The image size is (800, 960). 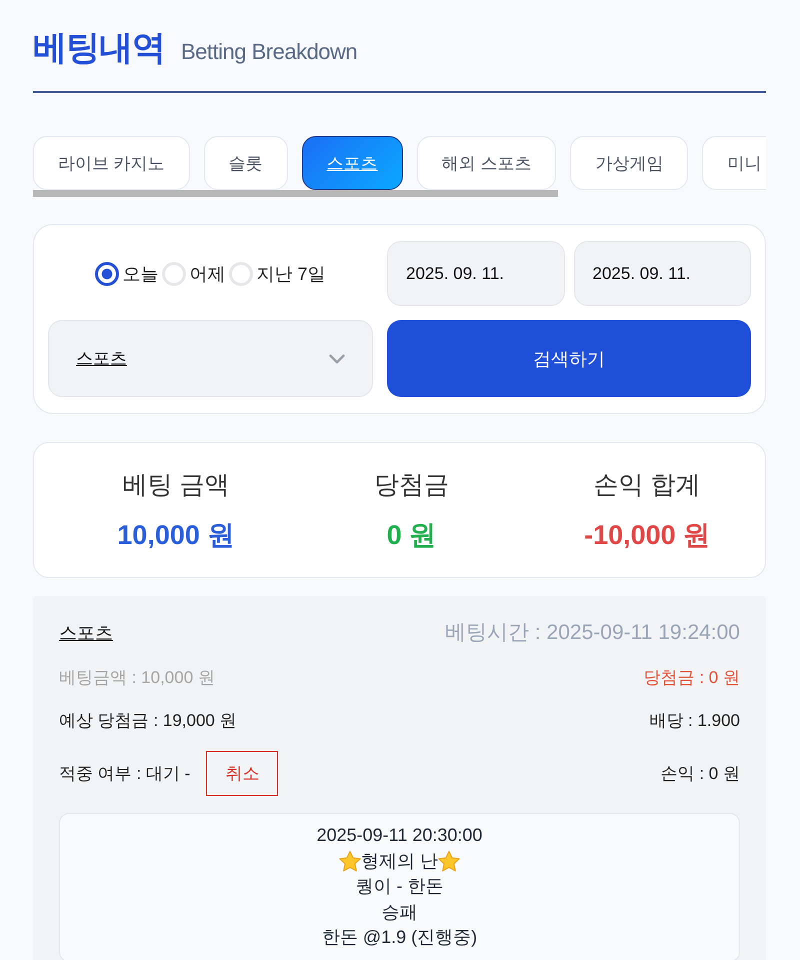 I want to click on result-status: 적중 여부 : 대기 -, so click(x=124, y=773).